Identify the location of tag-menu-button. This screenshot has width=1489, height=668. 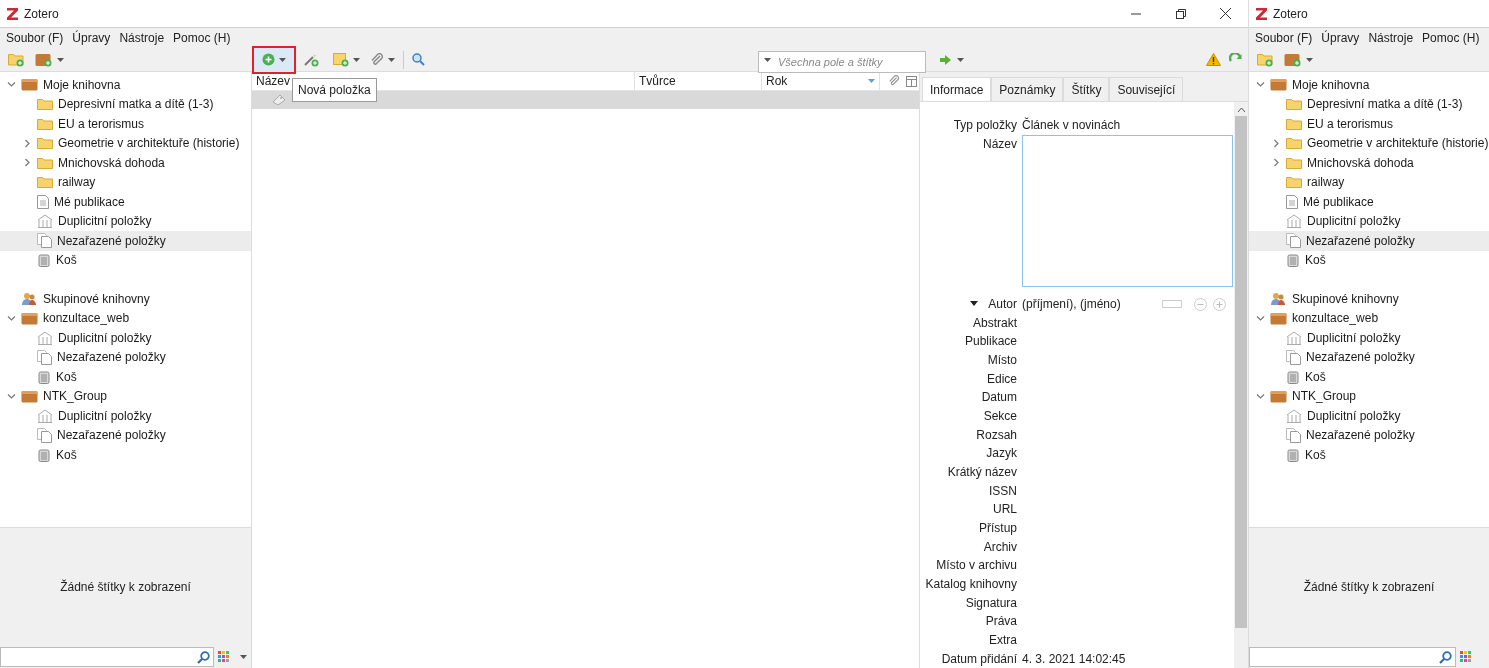
(243, 657).